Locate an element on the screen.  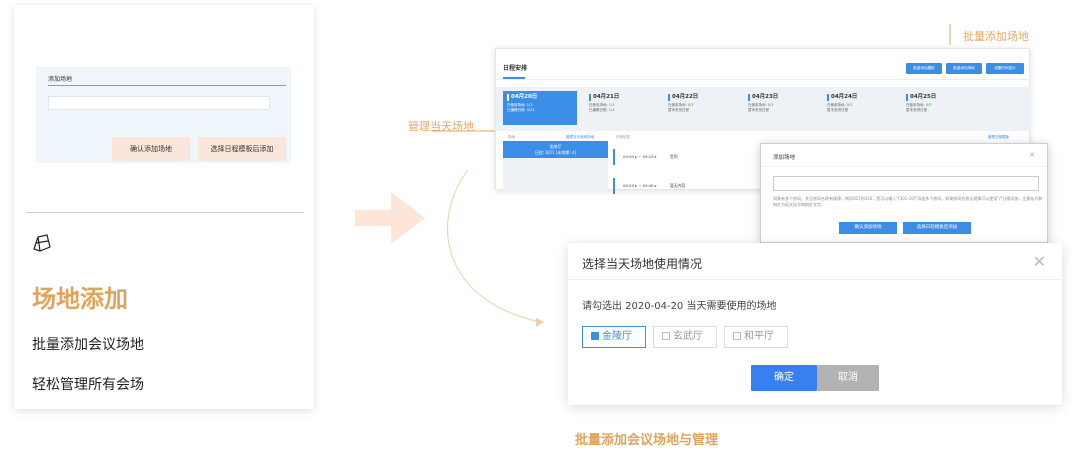
manage-template-link: 管理日程模板 is located at coordinates (998, 137).